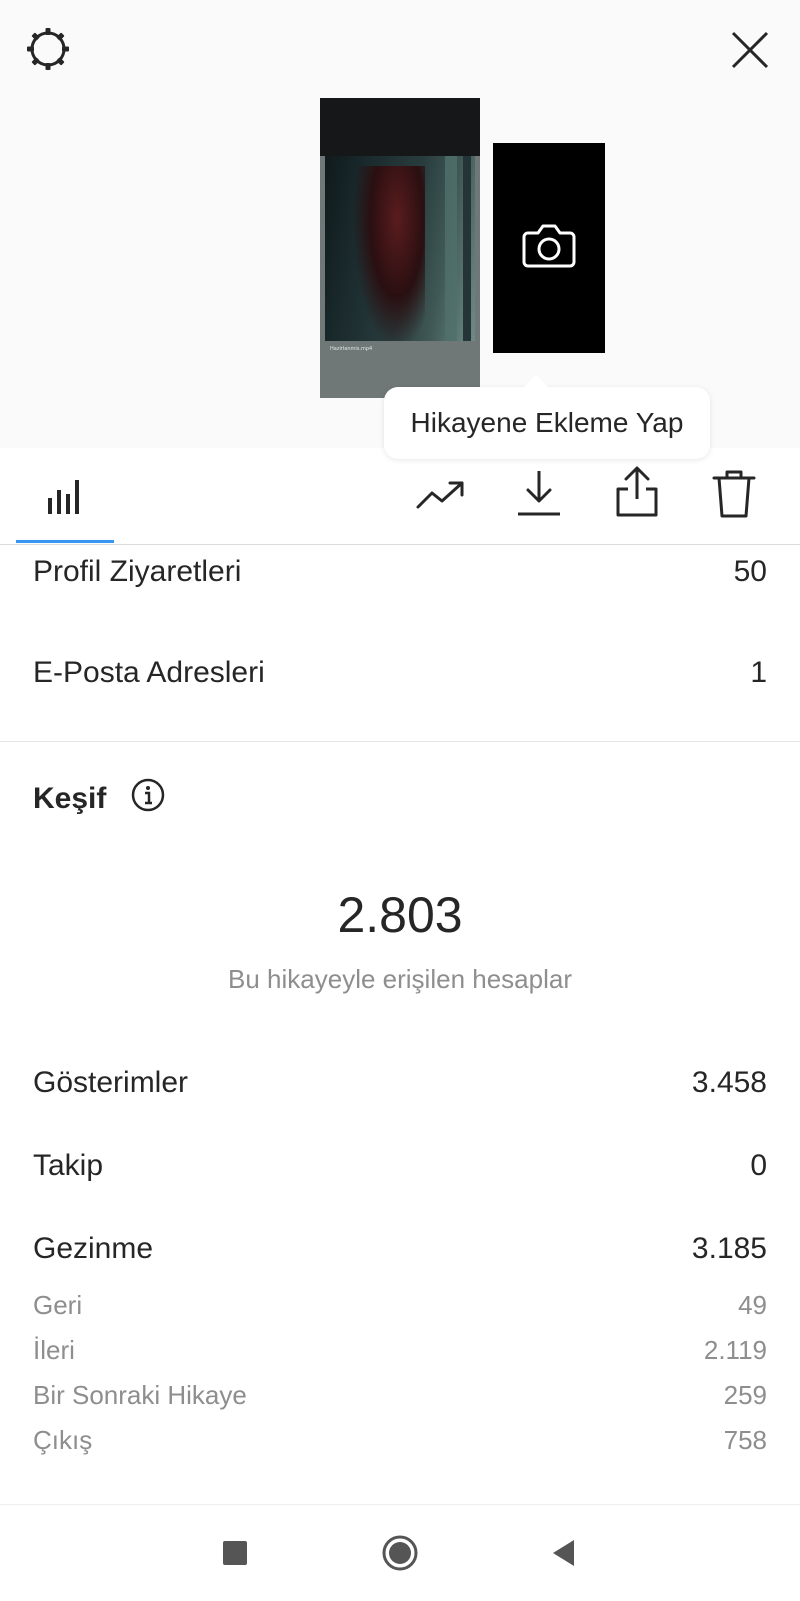 This screenshot has width=800, height=1601. Describe the element at coordinates (758, 672) in the screenshot. I see `stat-value: 1` at that location.